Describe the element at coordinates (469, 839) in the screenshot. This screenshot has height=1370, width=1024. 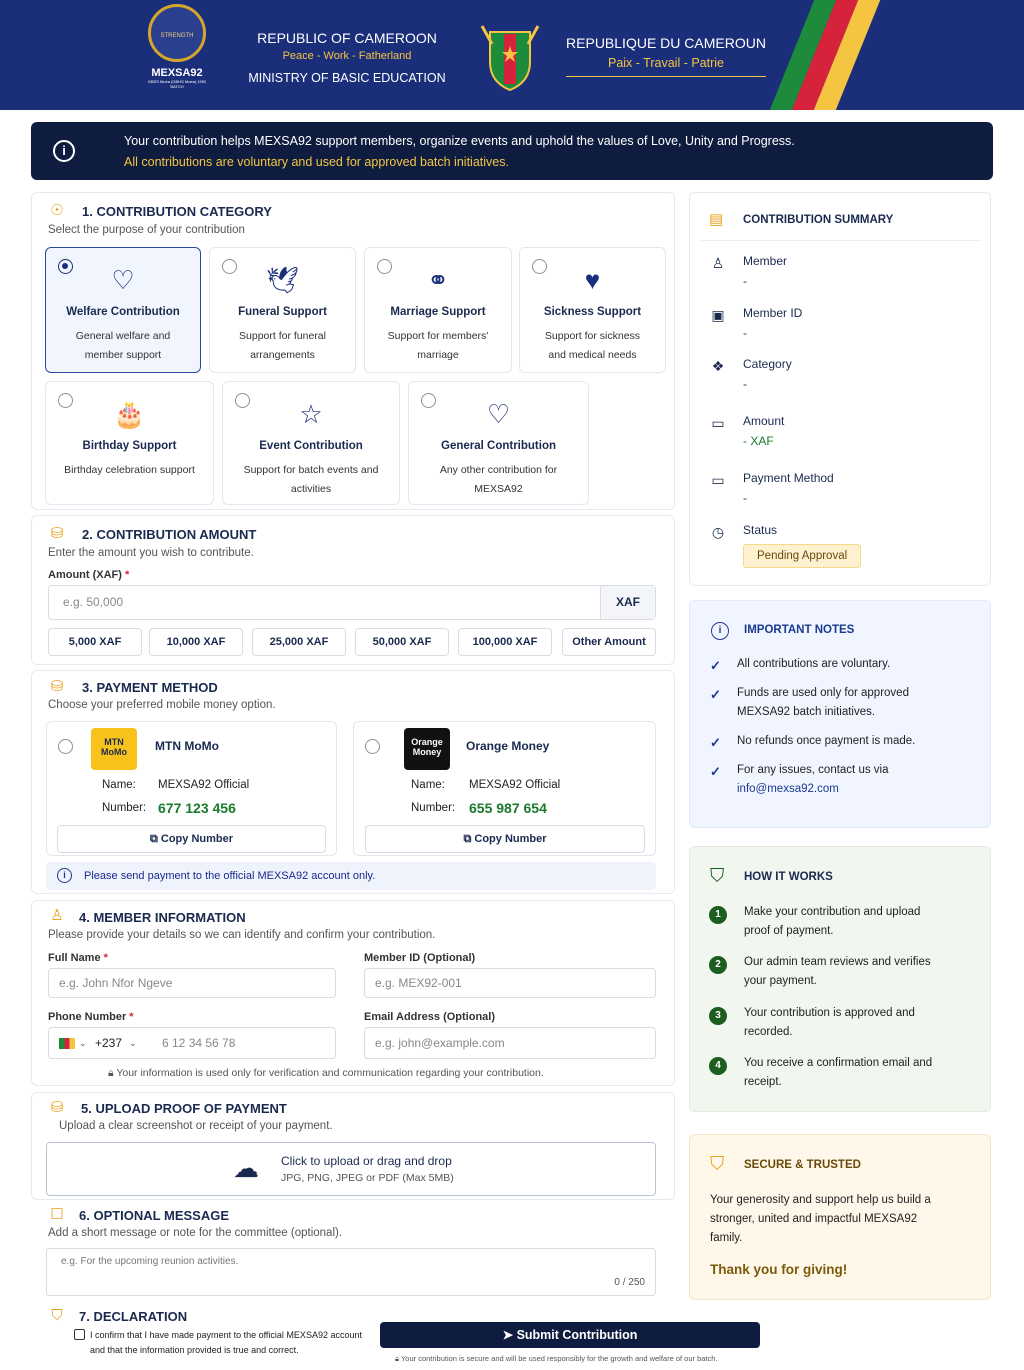
I see `copy-icon: ⧉` at that location.